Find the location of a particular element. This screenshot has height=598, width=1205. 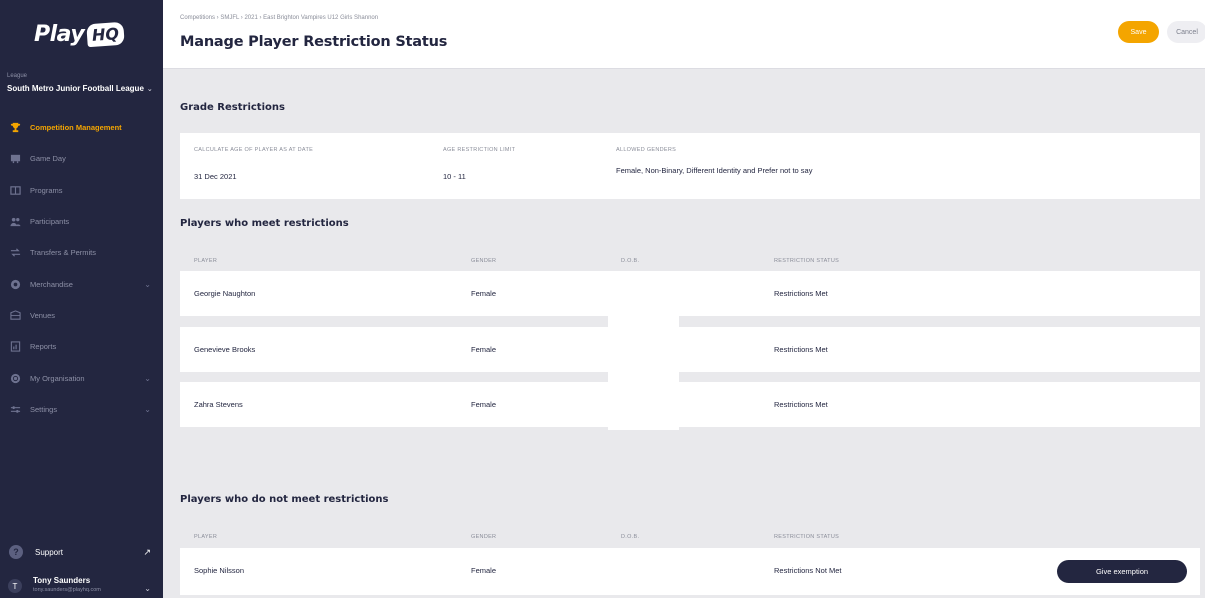

user-email: tony.saunders@playhq.com is located at coordinates (67, 590).